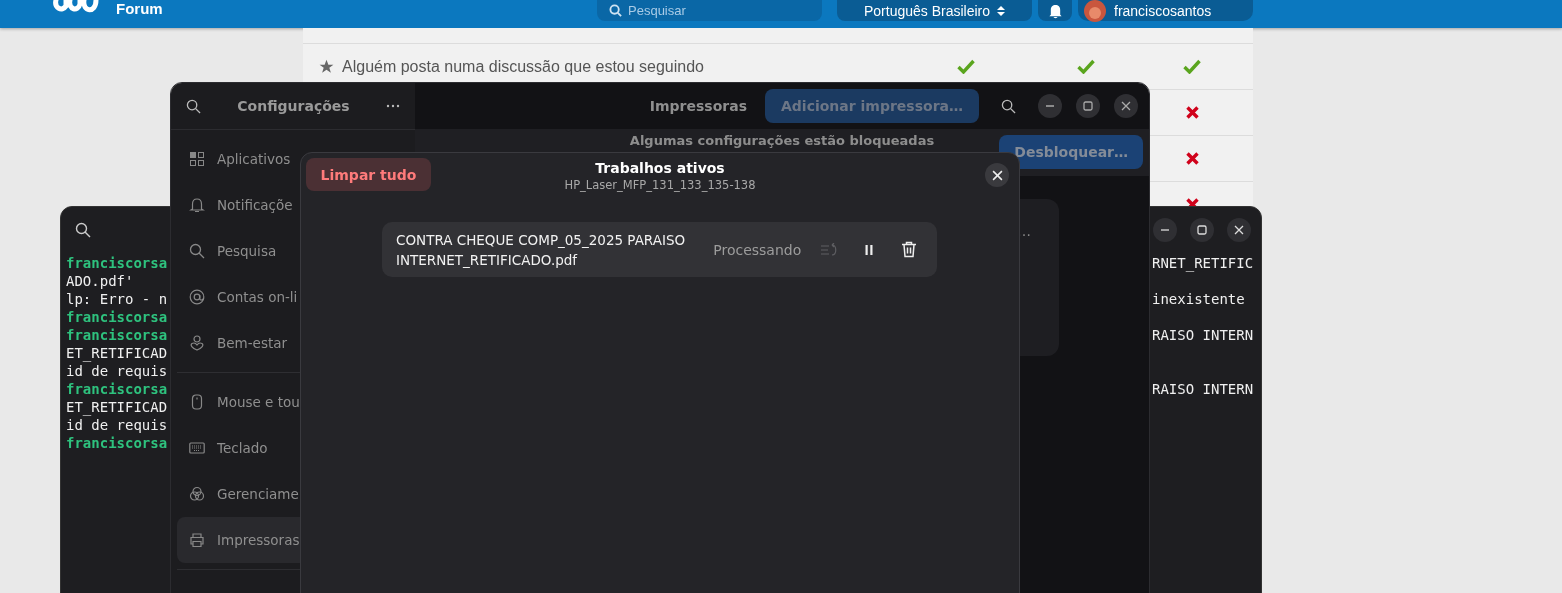 Image resolution: width=1562 pixels, height=593 pixels. Describe the element at coordinates (197, 159) in the screenshot. I see `grid-icon` at that location.